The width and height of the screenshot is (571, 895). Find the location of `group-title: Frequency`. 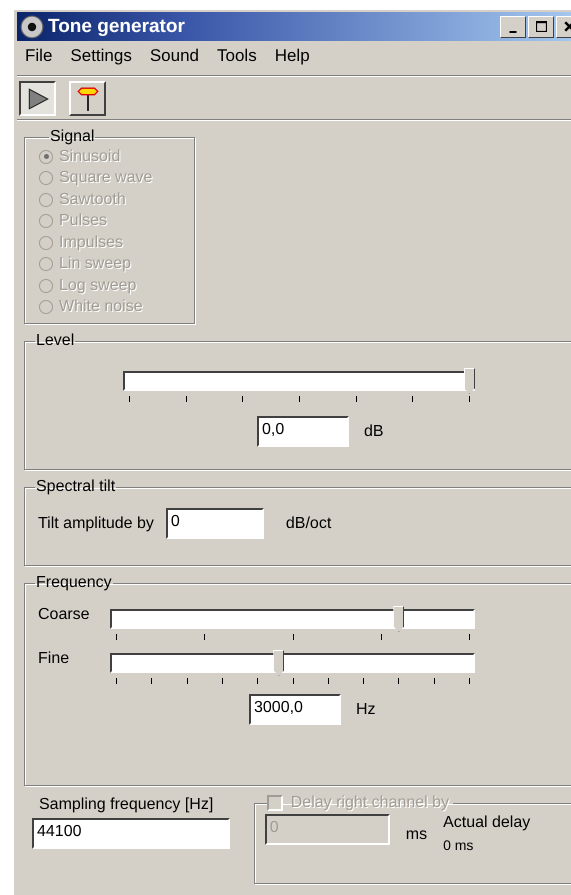

group-title: Frequency is located at coordinates (74, 583).